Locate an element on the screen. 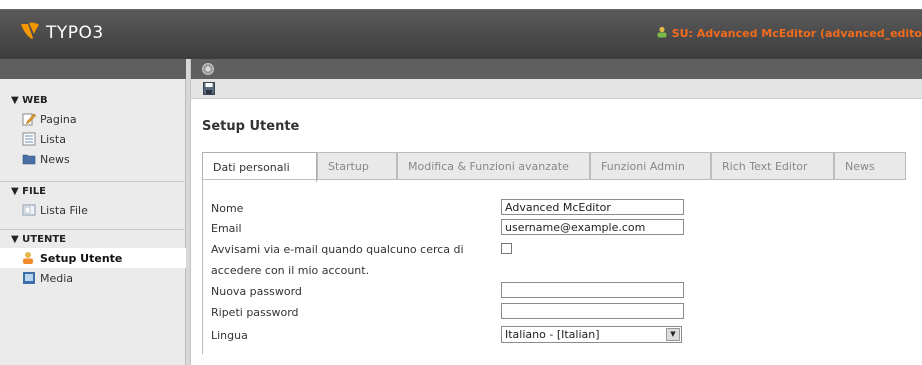  sidebar-item-setup-utente: Setup Utente is located at coordinates (93, 258).